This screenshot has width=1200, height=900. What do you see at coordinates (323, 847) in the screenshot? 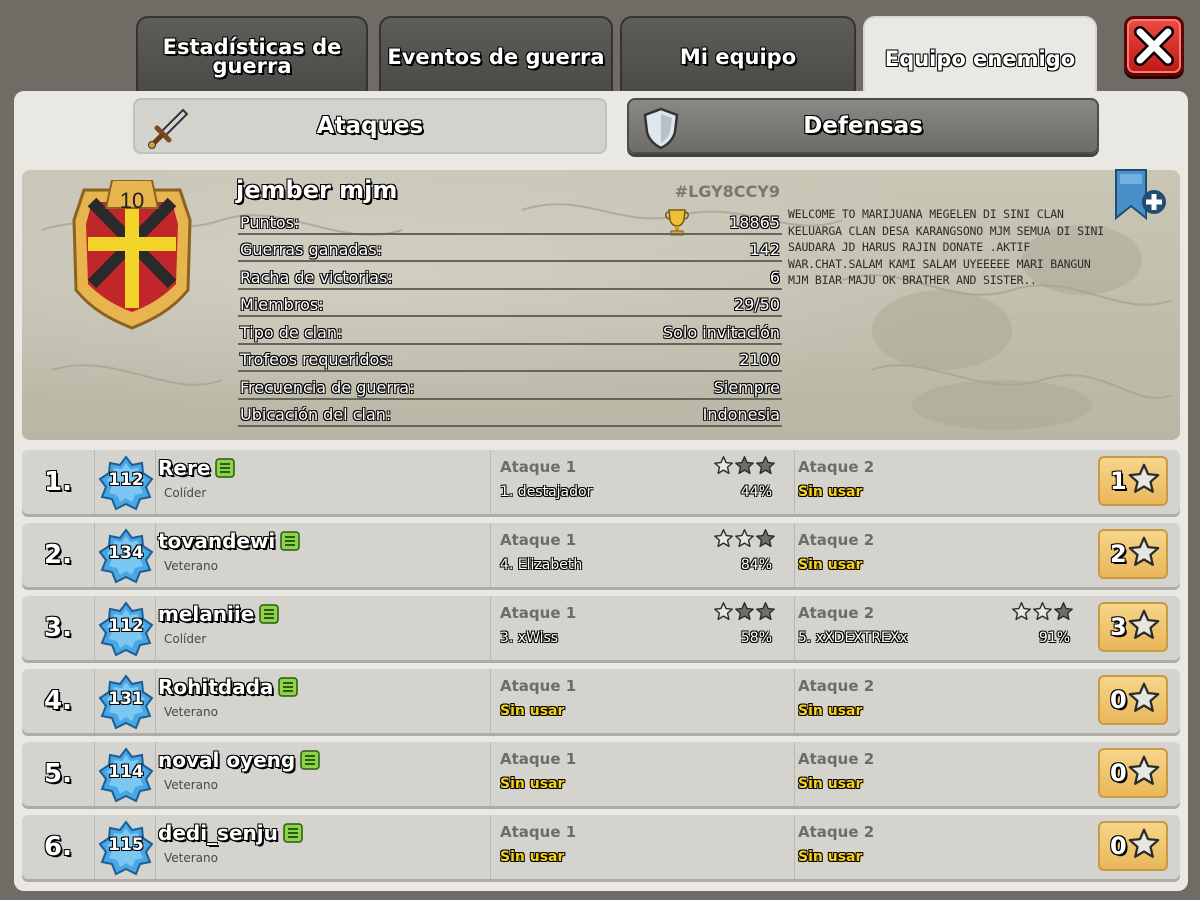
I see `member-info: dedi_senju Veterano` at bounding box center [323, 847].